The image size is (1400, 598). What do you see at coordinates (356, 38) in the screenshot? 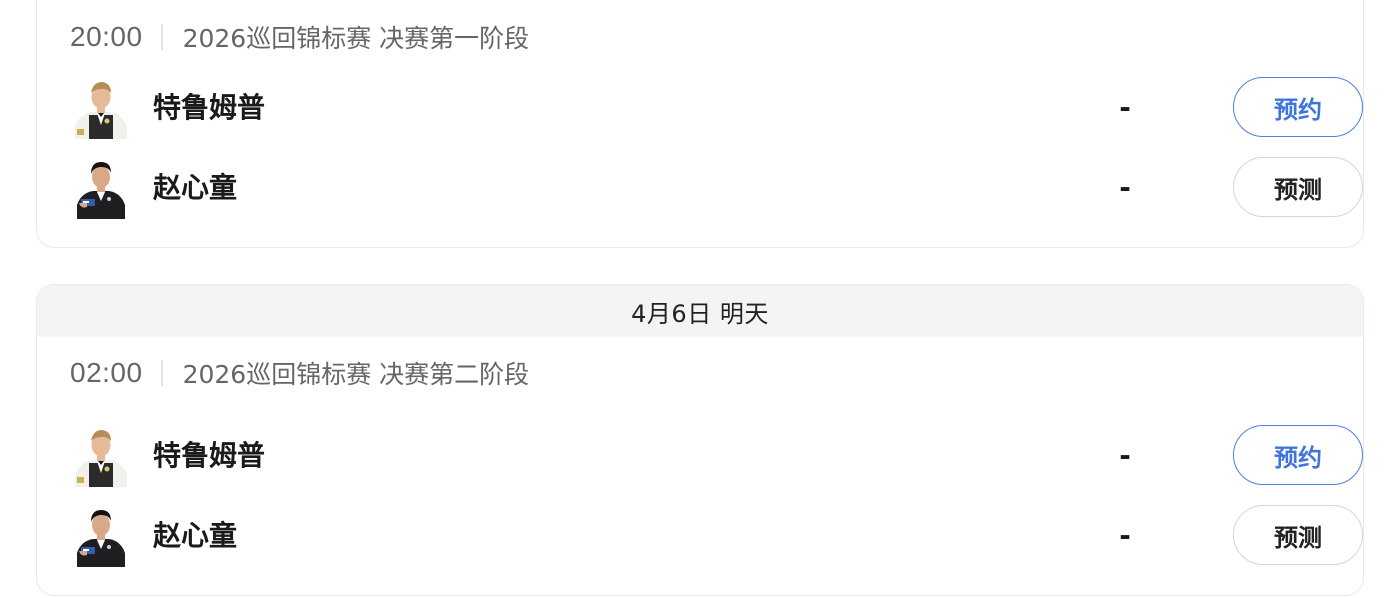
I see `event-name: 2026巡回锦标赛 决赛第一阶段` at bounding box center [356, 38].